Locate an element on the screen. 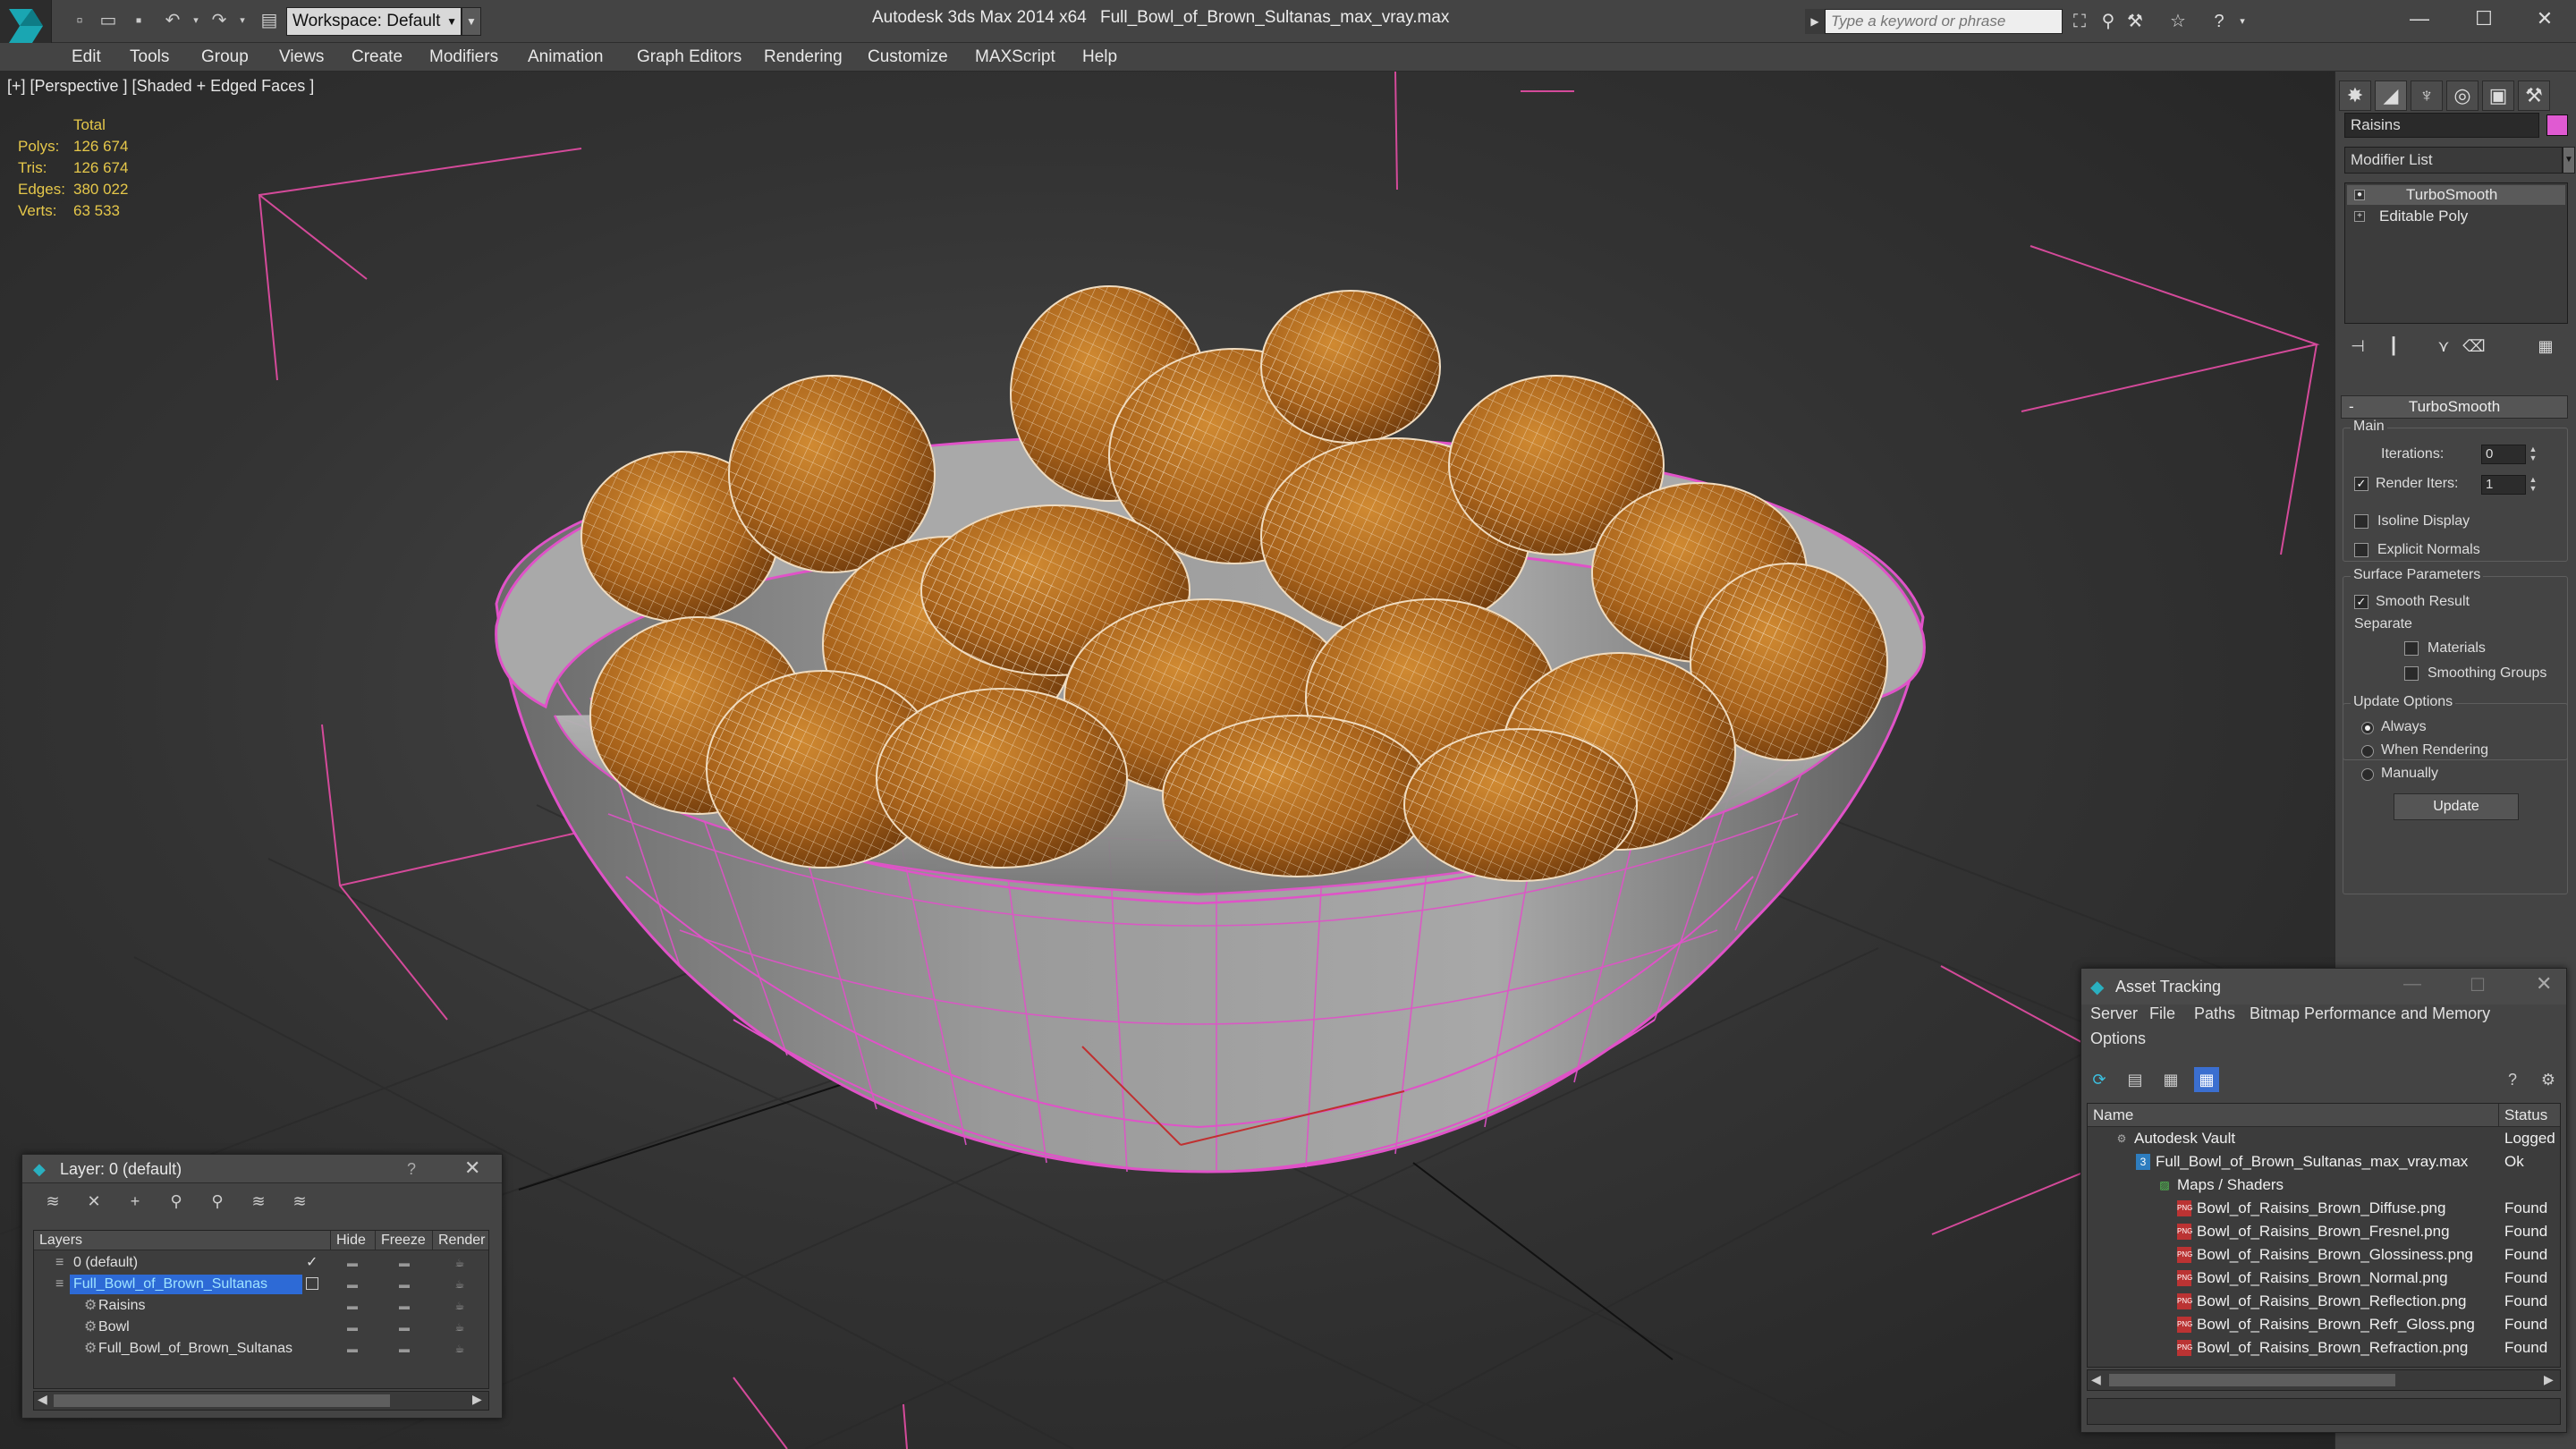  redo-dropdown-icon: ▾ is located at coordinates (242, 20).